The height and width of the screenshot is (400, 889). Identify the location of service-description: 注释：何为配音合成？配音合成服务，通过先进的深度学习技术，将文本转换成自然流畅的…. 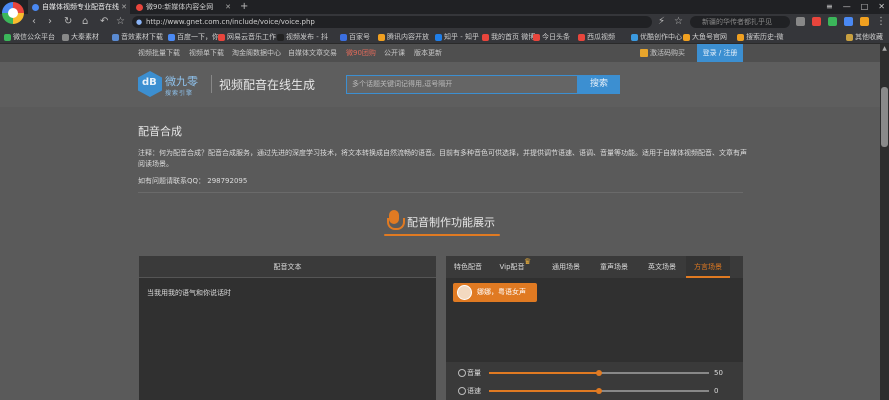
(442, 158).